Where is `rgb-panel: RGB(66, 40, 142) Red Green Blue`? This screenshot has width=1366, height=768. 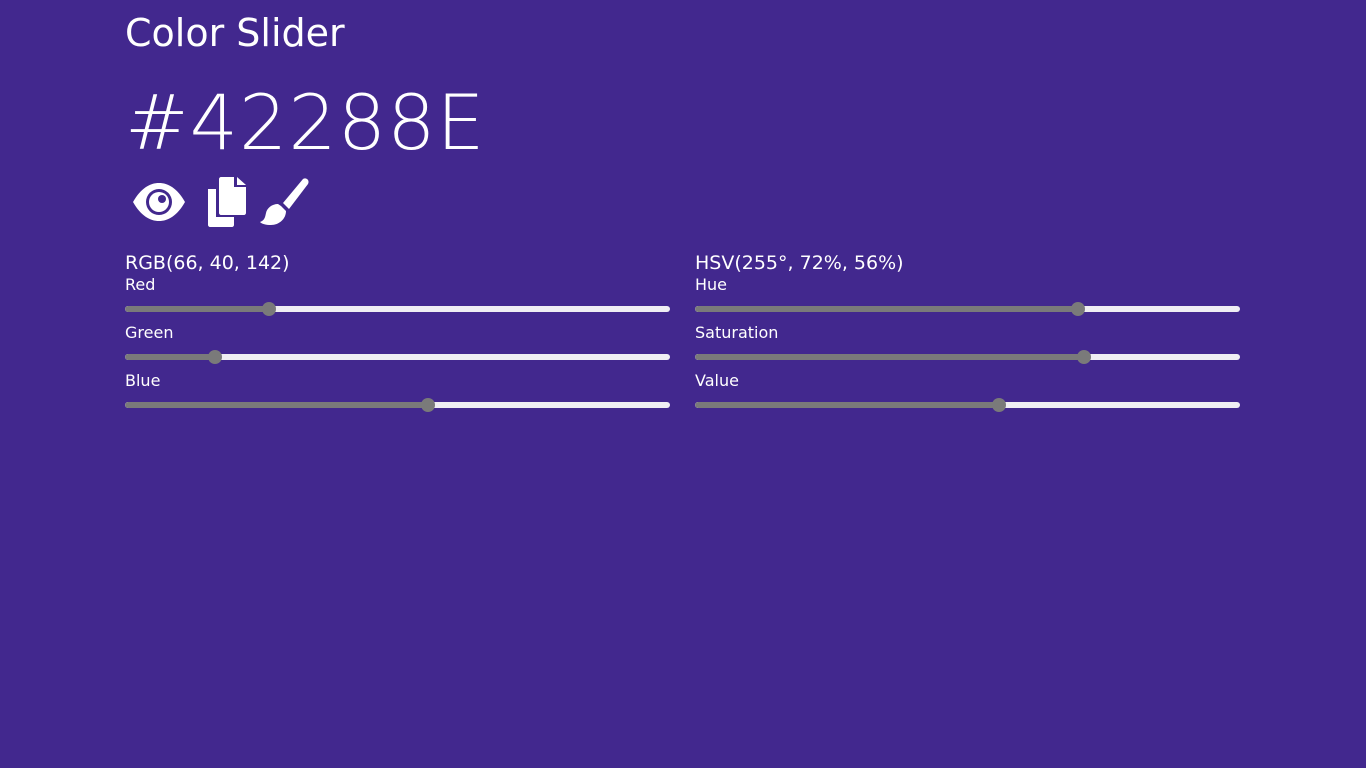
rgb-panel: RGB(66, 40, 142) Red Green Blue is located at coordinates (397, 335).